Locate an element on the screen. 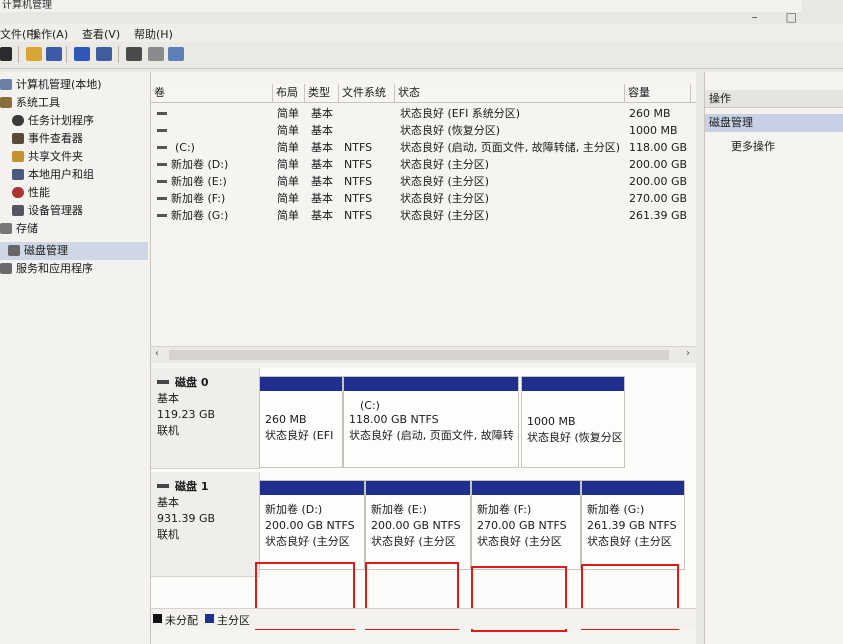  table-row: 新加卷 (F:) 简单 基本 NTFS 状态良好 (主分区) 270.00 GB is located at coordinates (423, 199).